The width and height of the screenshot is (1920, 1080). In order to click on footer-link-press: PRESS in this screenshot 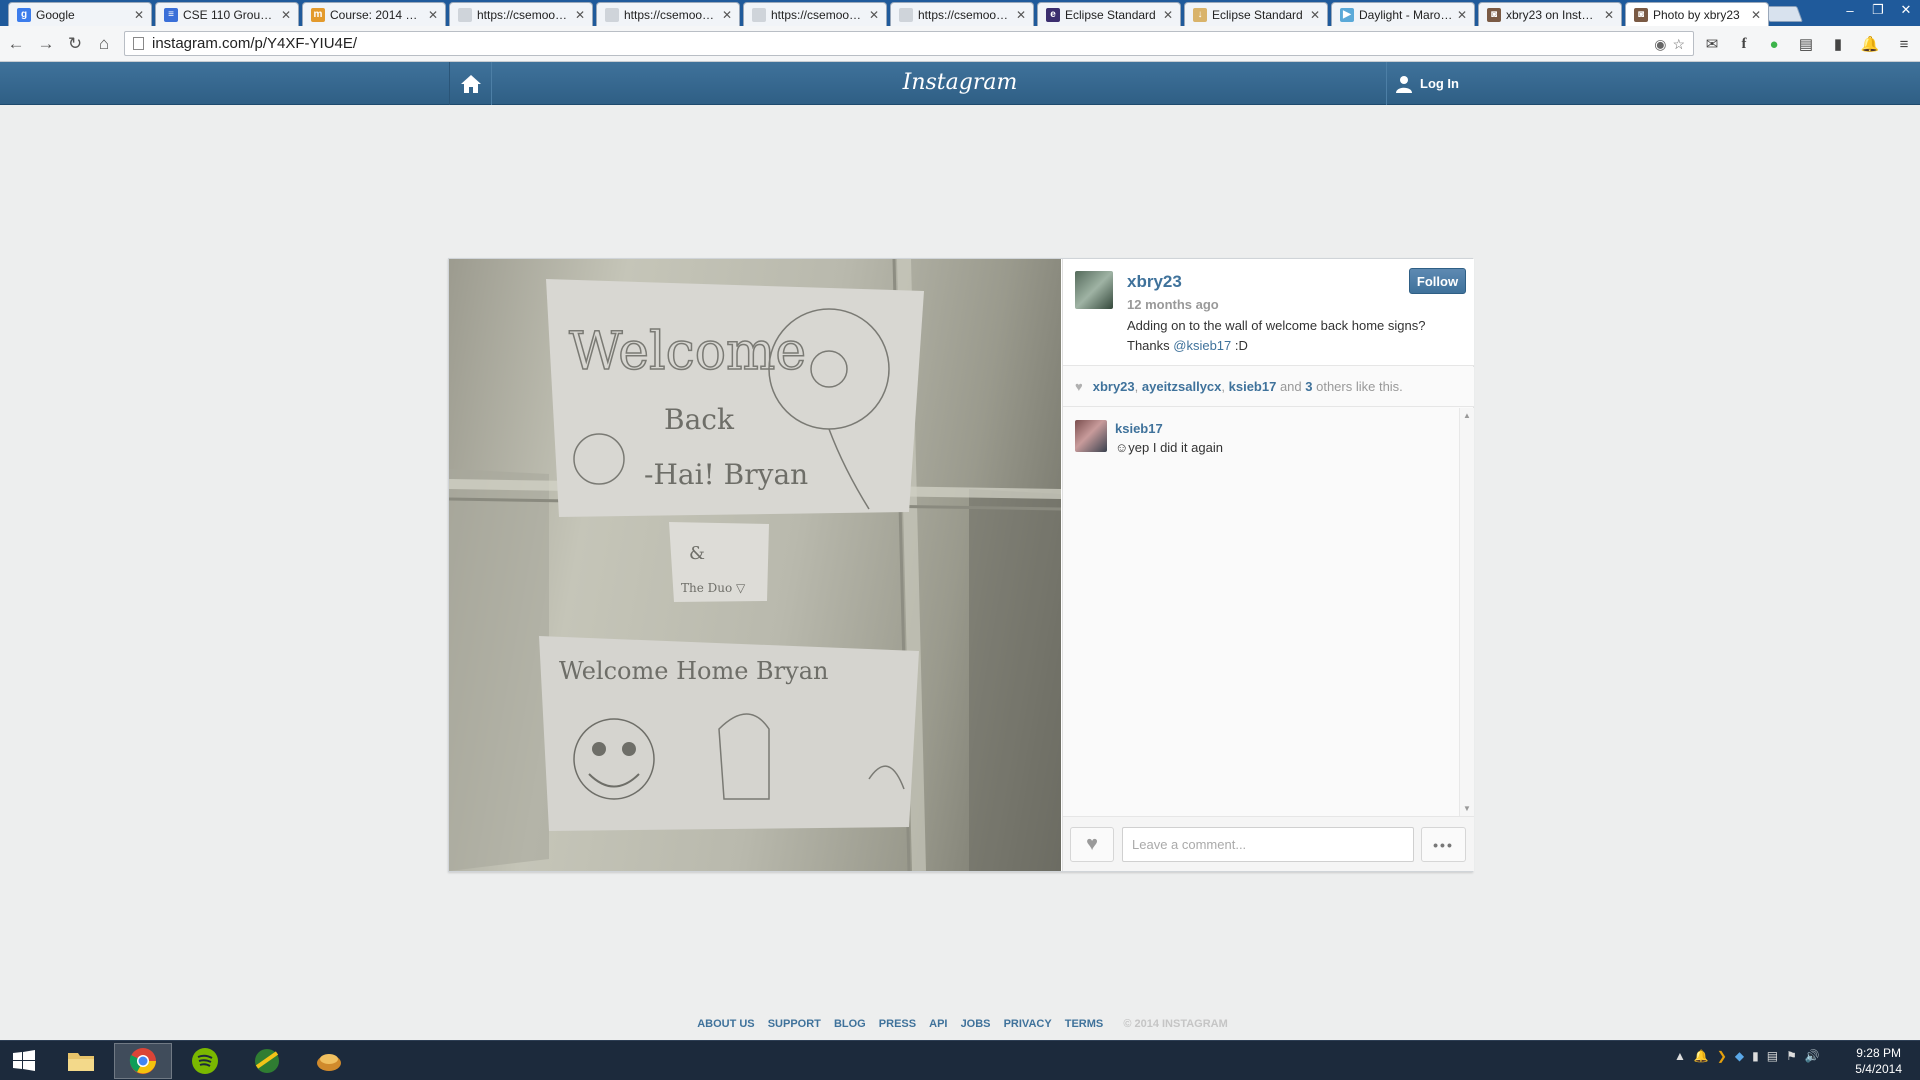, I will do `click(897, 1024)`.